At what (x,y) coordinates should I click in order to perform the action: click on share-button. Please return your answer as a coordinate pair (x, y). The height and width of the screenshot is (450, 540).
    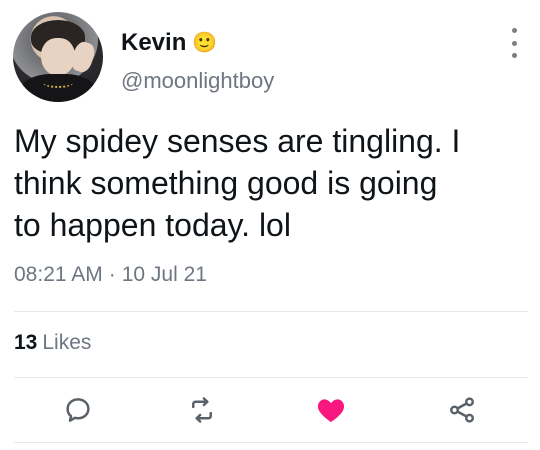
    Looking at the image, I should click on (462, 410).